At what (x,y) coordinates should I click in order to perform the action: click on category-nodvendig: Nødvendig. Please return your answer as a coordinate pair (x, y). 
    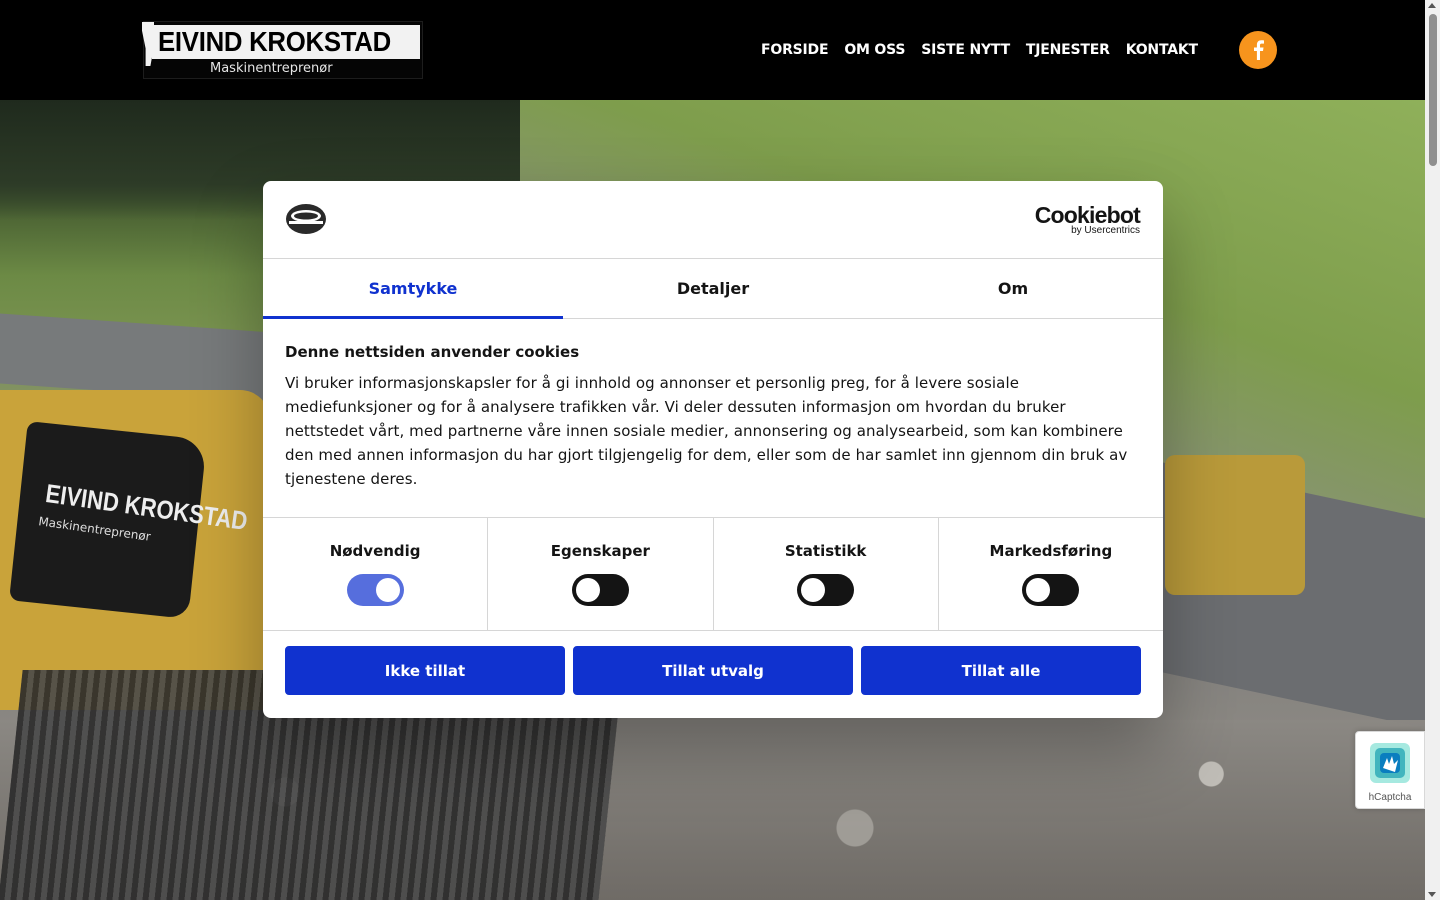
    Looking at the image, I should click on (376, 574).